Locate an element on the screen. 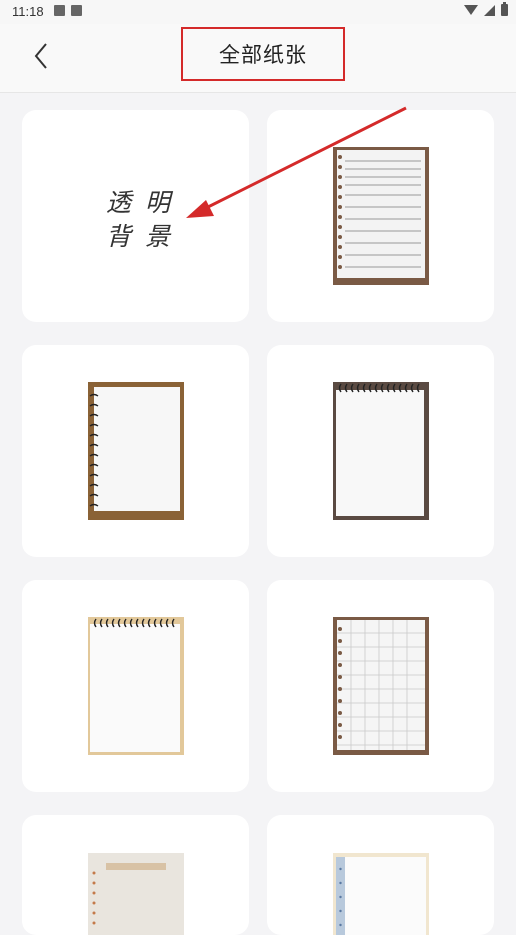  page-title: 全部纸张 is located at coordinates (263, 55).